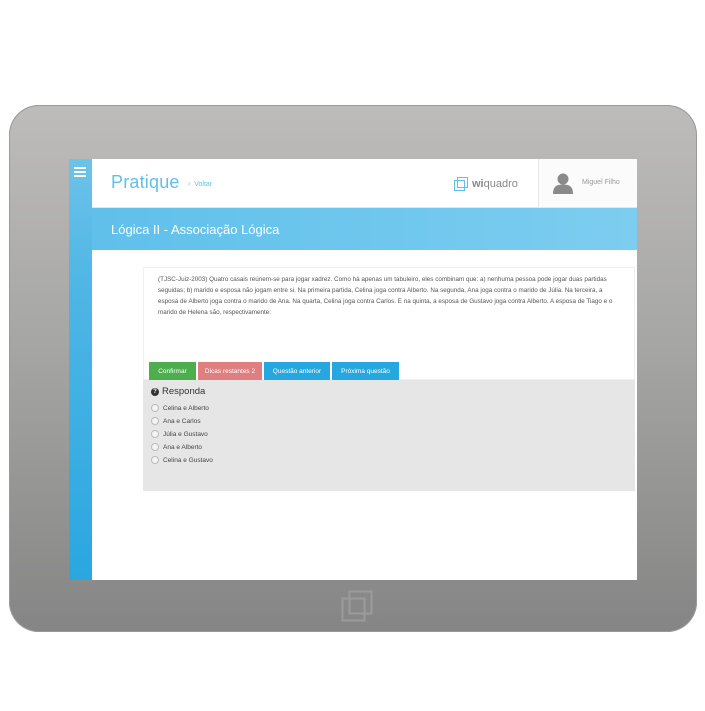 This screenshot has height=711, width=705. Describe the element at coordinates (364, 183) in the screenshot. I see `top-header: Pratique ‹ Voltar wiquadro Miguel Filho` at that location.